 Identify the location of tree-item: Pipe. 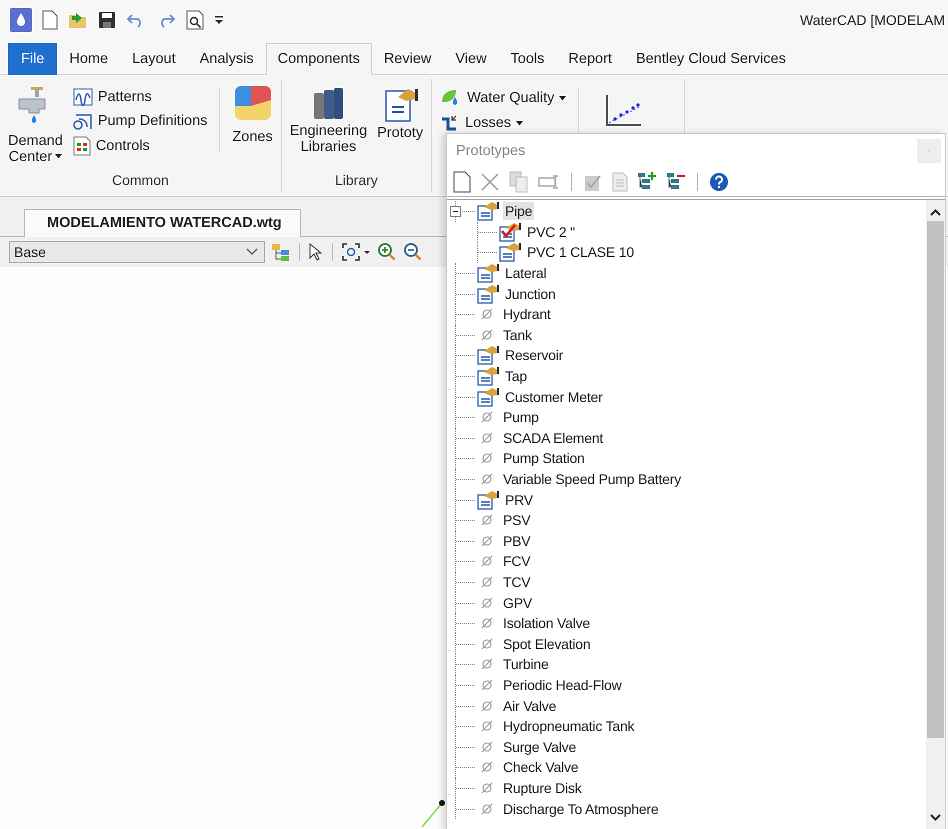
(518, 211).